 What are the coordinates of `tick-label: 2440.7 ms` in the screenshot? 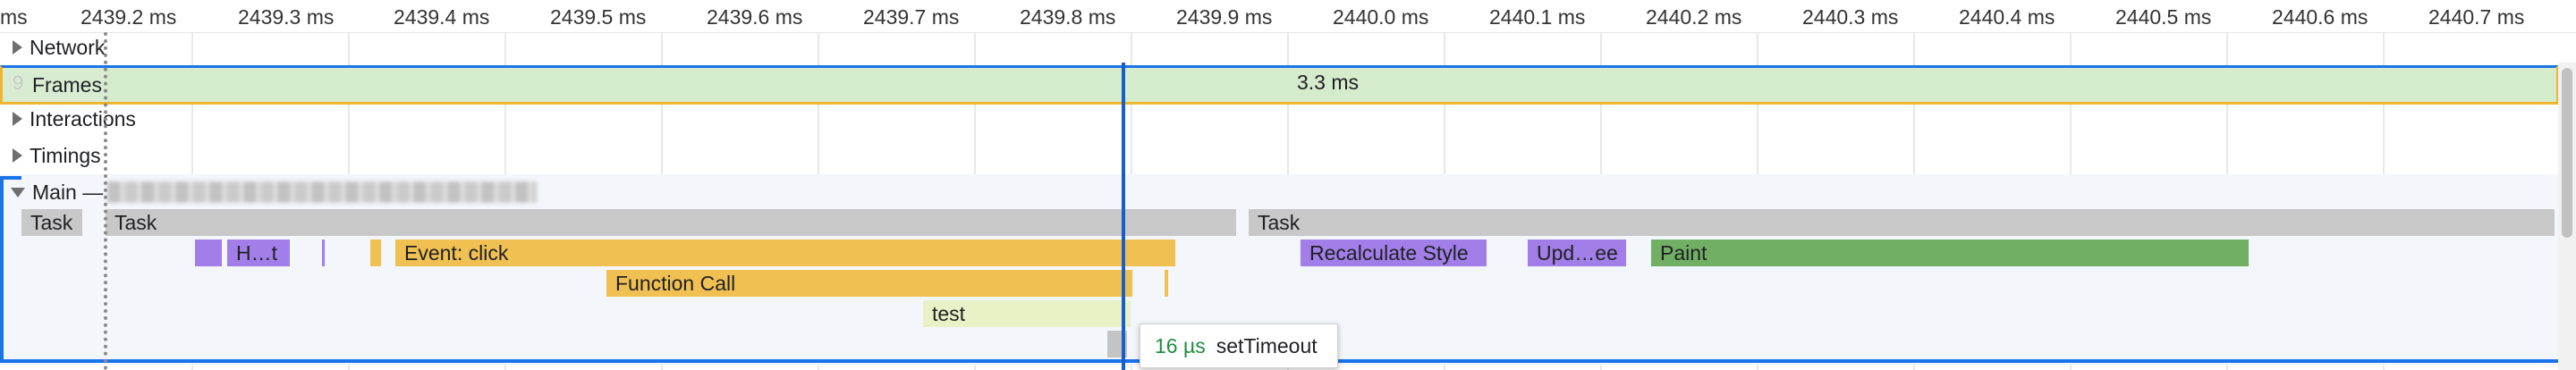 It's located at (2476, 17).